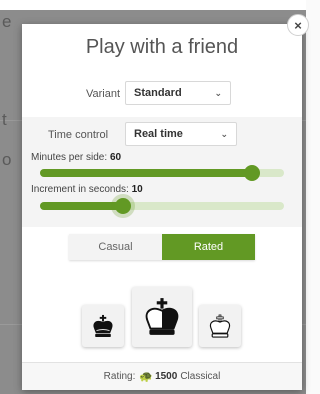 The image size is (320, 394). Describe the element at coordinates (137, 189) in the screenshot. I see `increment-value: 10` at that location.